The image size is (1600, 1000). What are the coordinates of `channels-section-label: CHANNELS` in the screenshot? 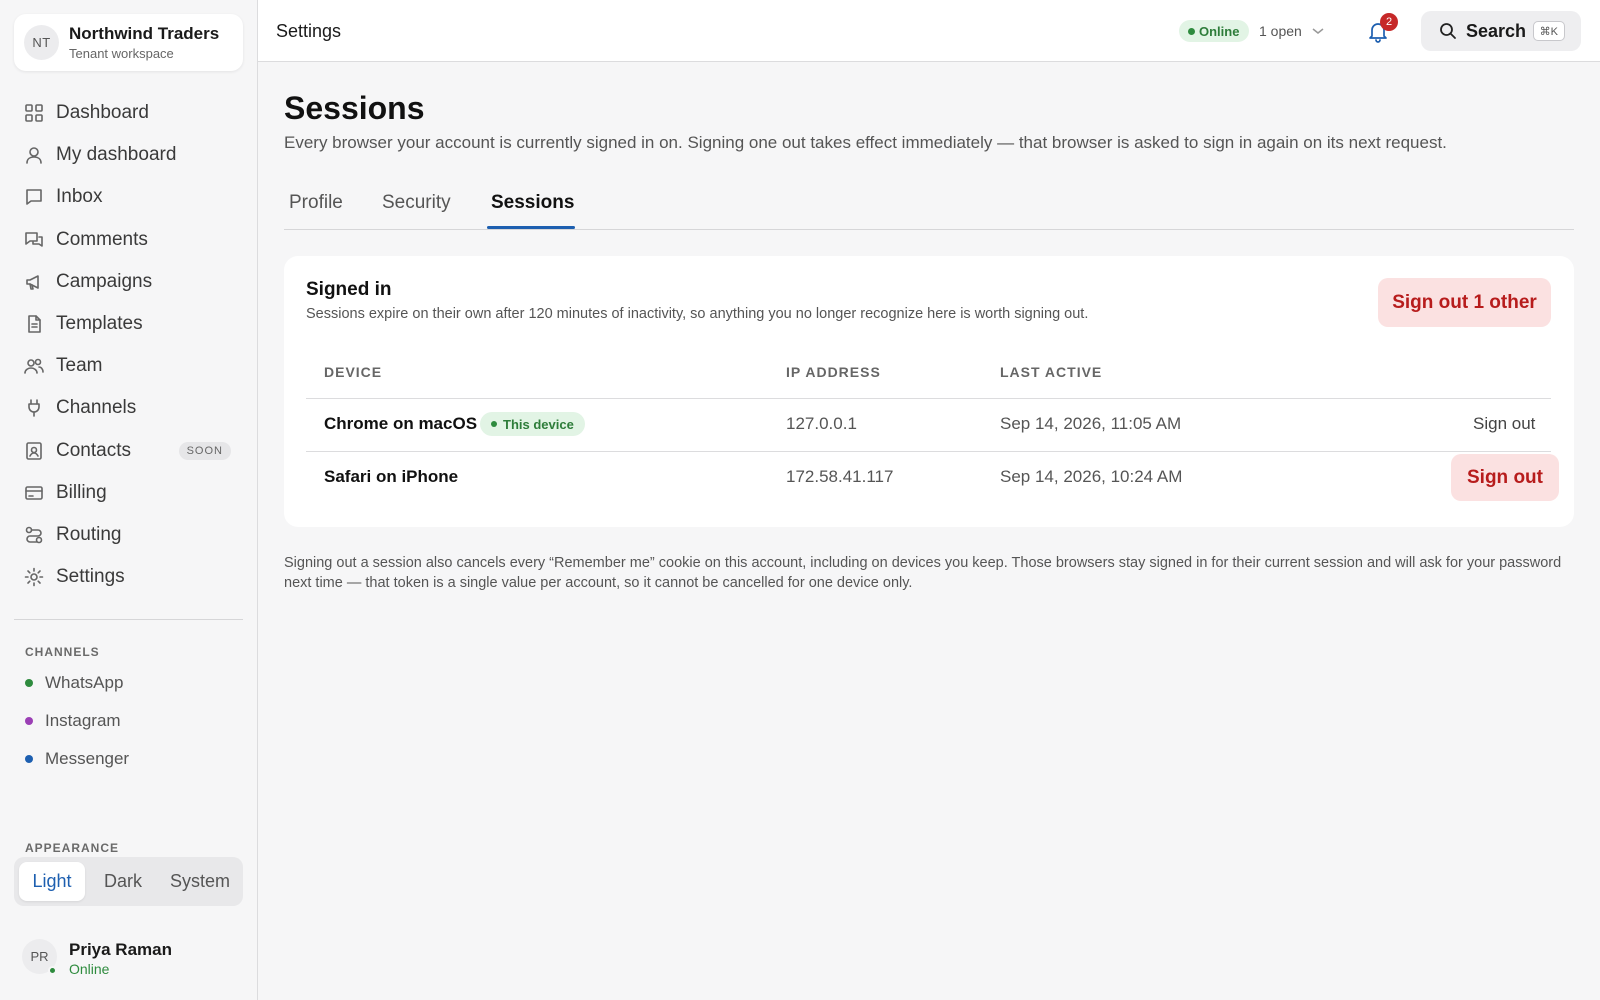 It's located at (62, 652).